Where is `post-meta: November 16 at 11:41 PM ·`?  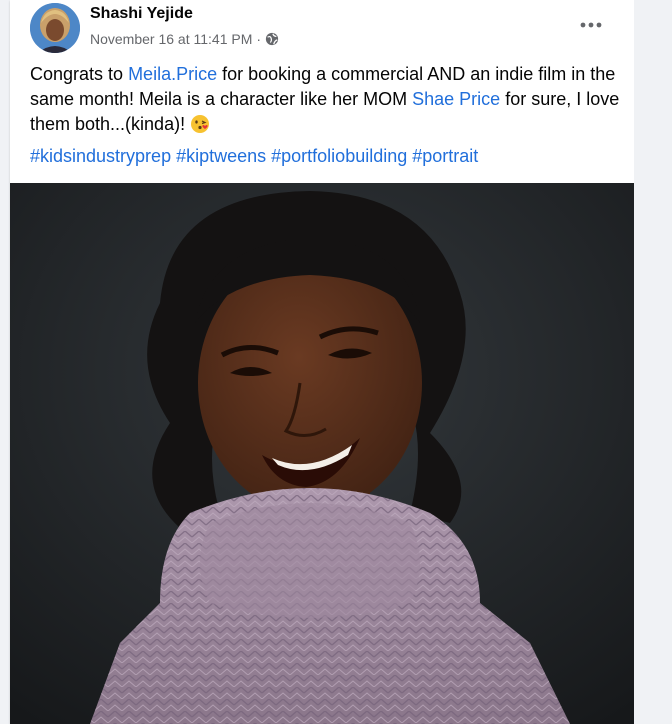
post-meta: November 16 at 11:41 PM · is located at coordinates (184, 39).